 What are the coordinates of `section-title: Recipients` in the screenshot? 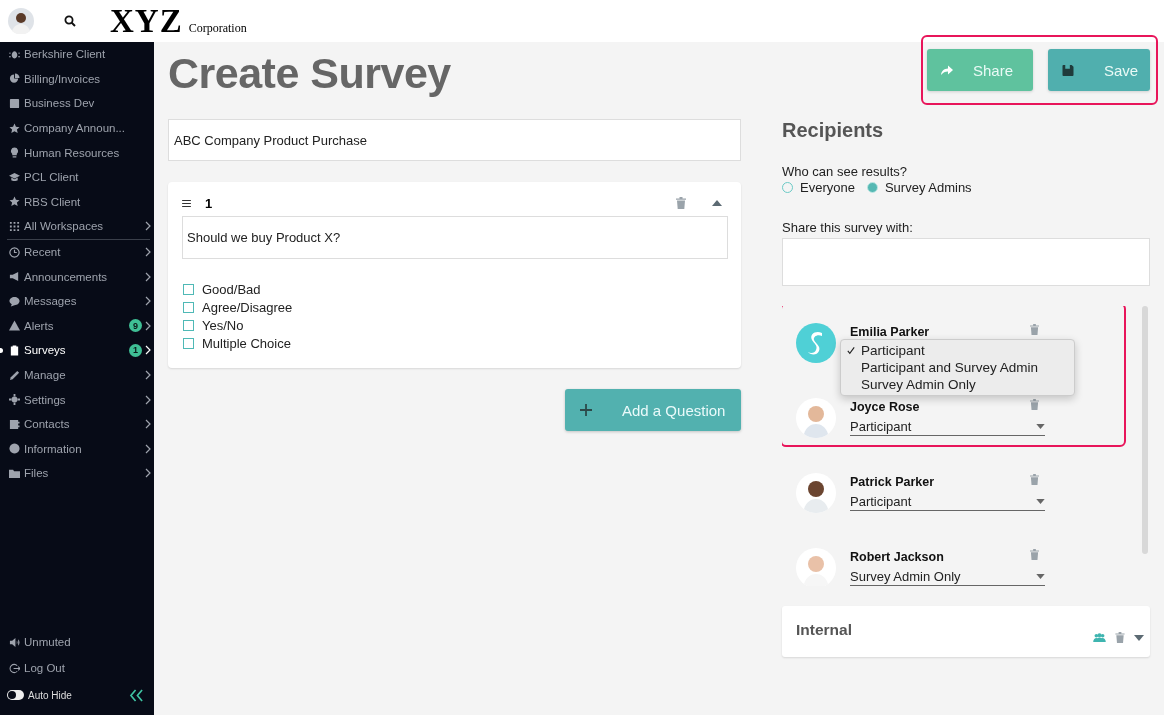 It's located at (833, 130).